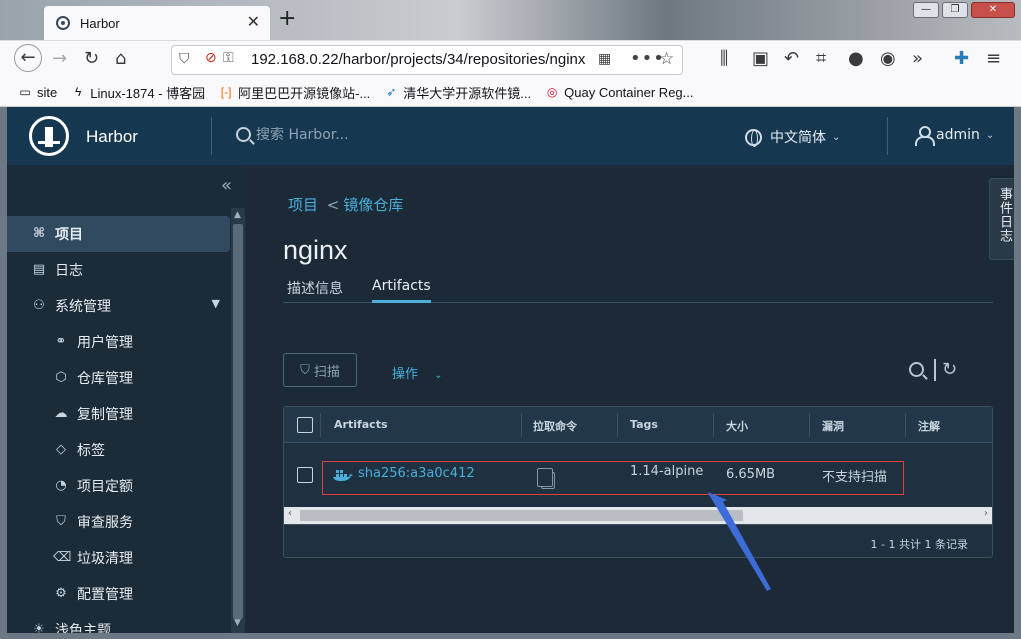 The image size is (1021, 639). What do you see at coordinates (326, 372) in the screenshot?
I see `scan-button-label: 扫描` at bounding box center [326, 372].